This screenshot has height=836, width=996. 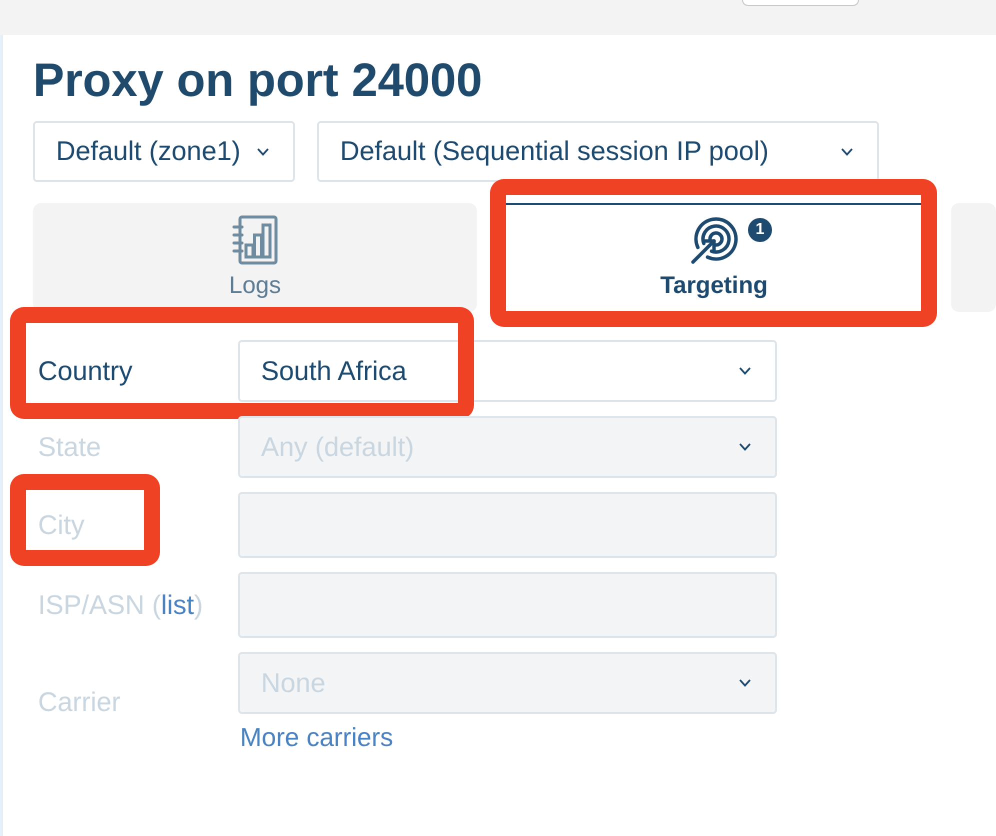 What do you see at coordinates (800, 3) in the screenshot?
I see `toolbar-button` at bounding box center [800, 3].